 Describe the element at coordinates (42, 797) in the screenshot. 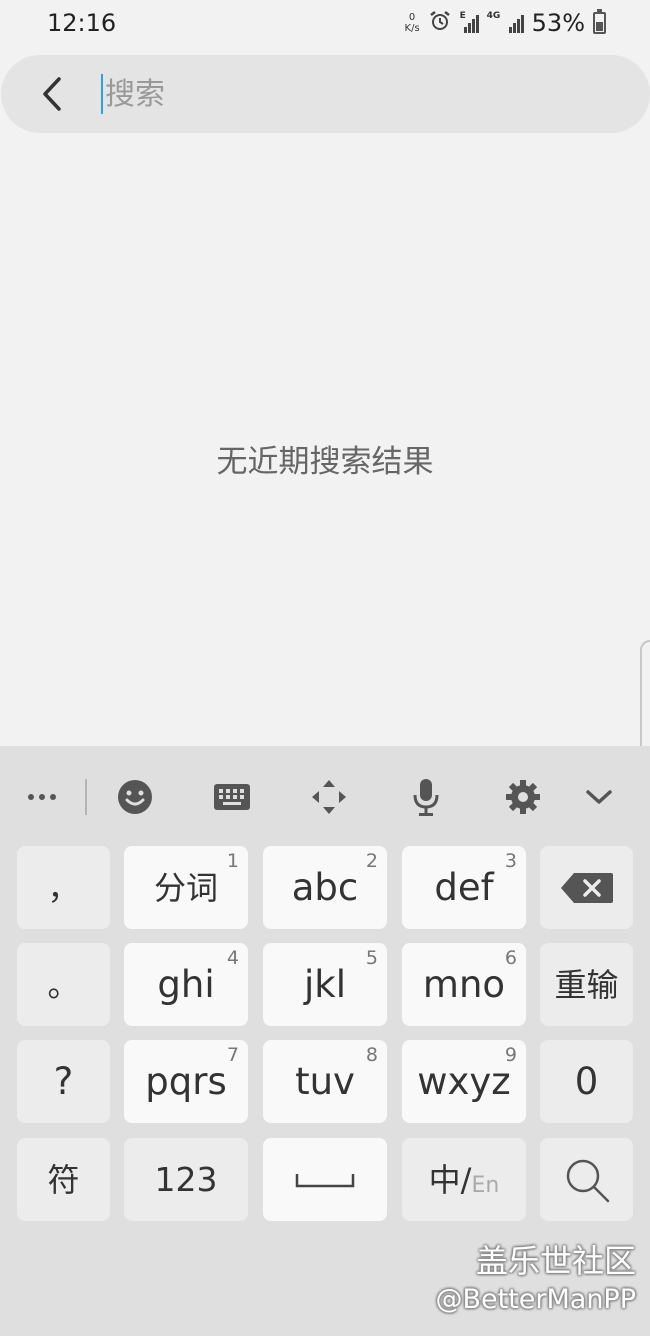

I see `more-icon` at that location.